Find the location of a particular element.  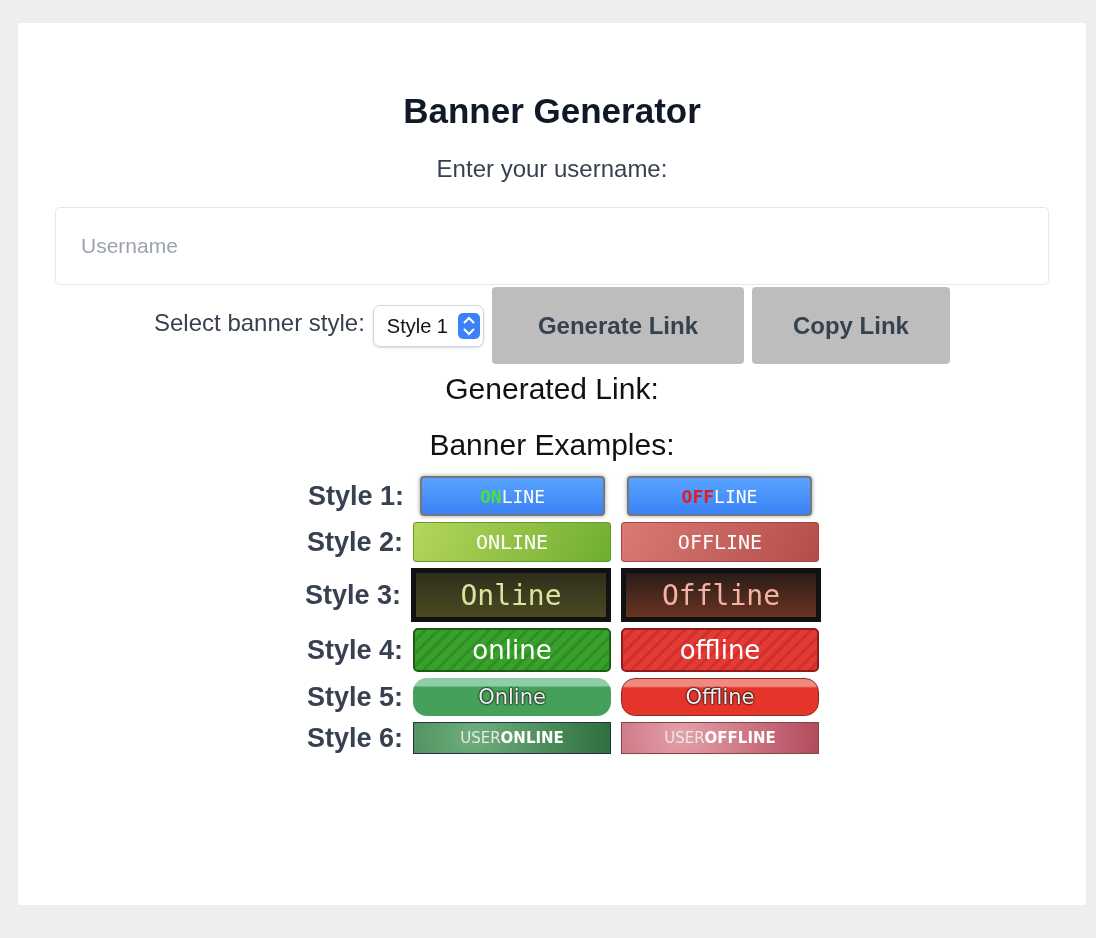

page-title: Banner Generator is located at coordinates (552, 111).